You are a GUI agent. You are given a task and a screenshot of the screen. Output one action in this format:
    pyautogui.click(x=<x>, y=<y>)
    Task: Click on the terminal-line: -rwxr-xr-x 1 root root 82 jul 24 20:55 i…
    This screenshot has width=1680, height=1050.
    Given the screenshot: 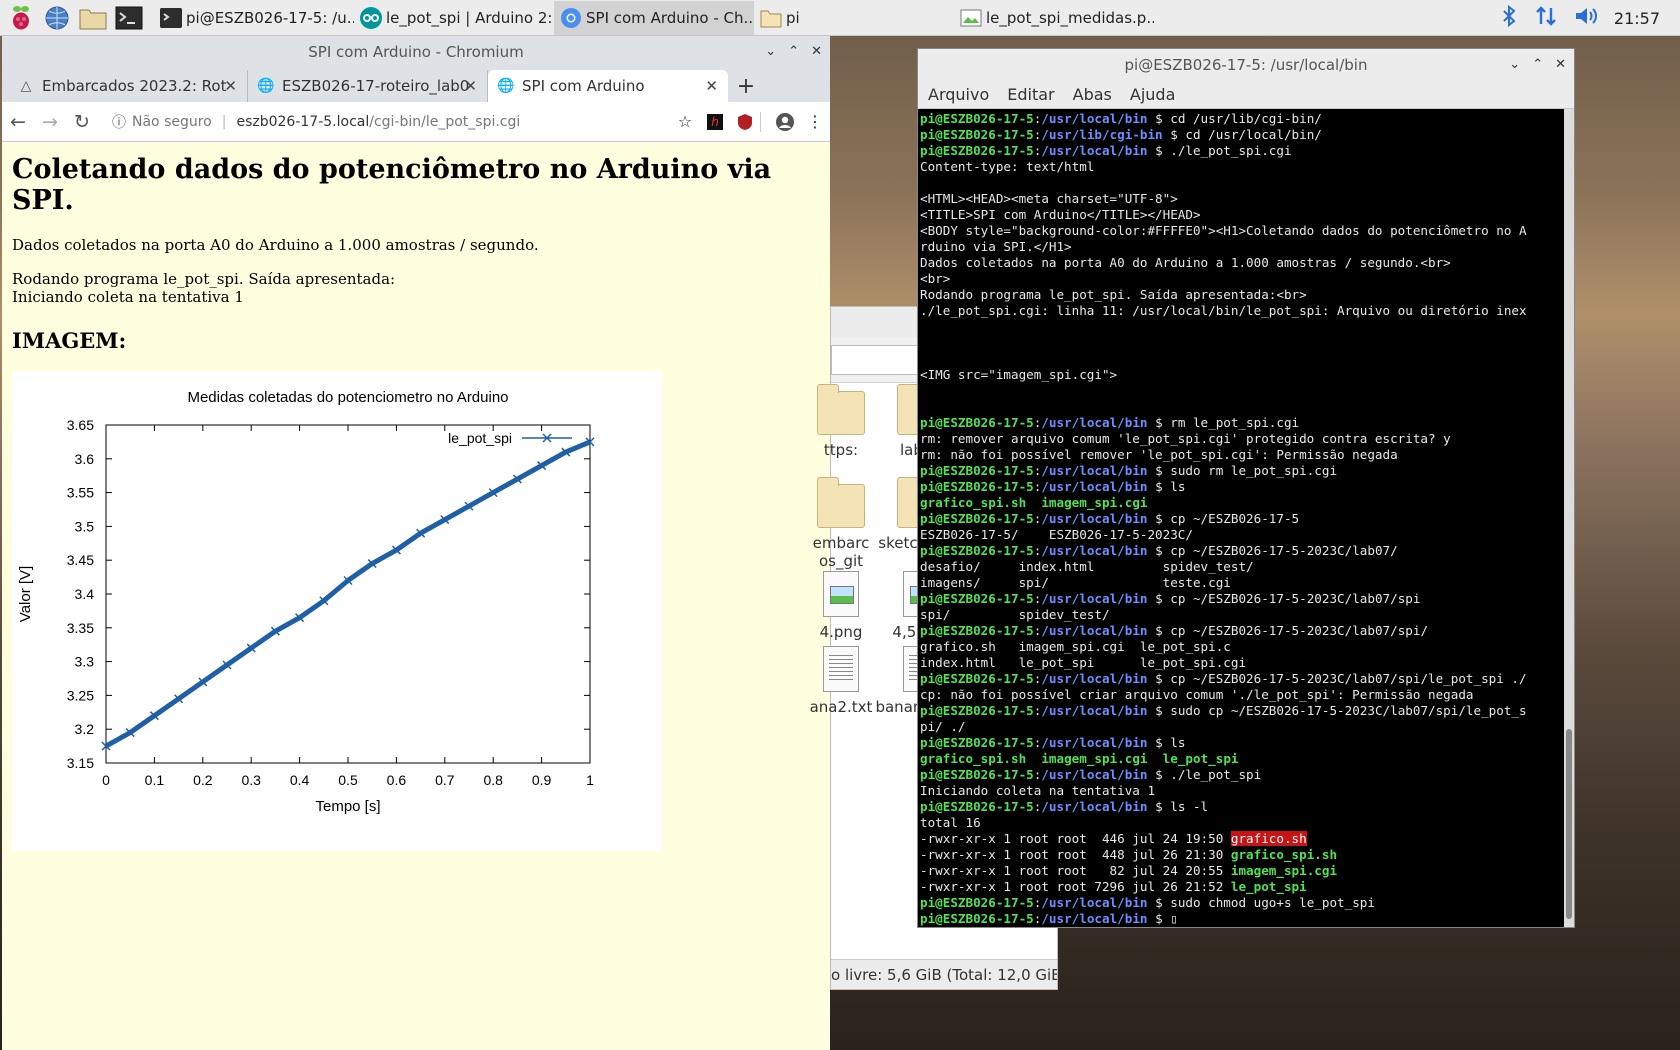 What is the action you would take?
    pyautogui.click(x=1247, y=871)
    